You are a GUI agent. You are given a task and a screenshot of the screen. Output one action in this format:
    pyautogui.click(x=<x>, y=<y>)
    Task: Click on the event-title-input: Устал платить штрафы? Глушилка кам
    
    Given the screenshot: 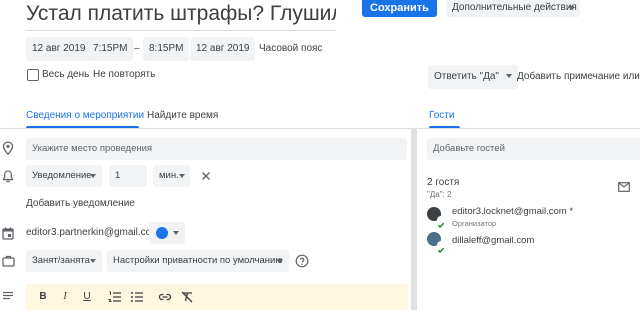 What is the action you would take?
    pyautogui.click(x=181, y=15)
    